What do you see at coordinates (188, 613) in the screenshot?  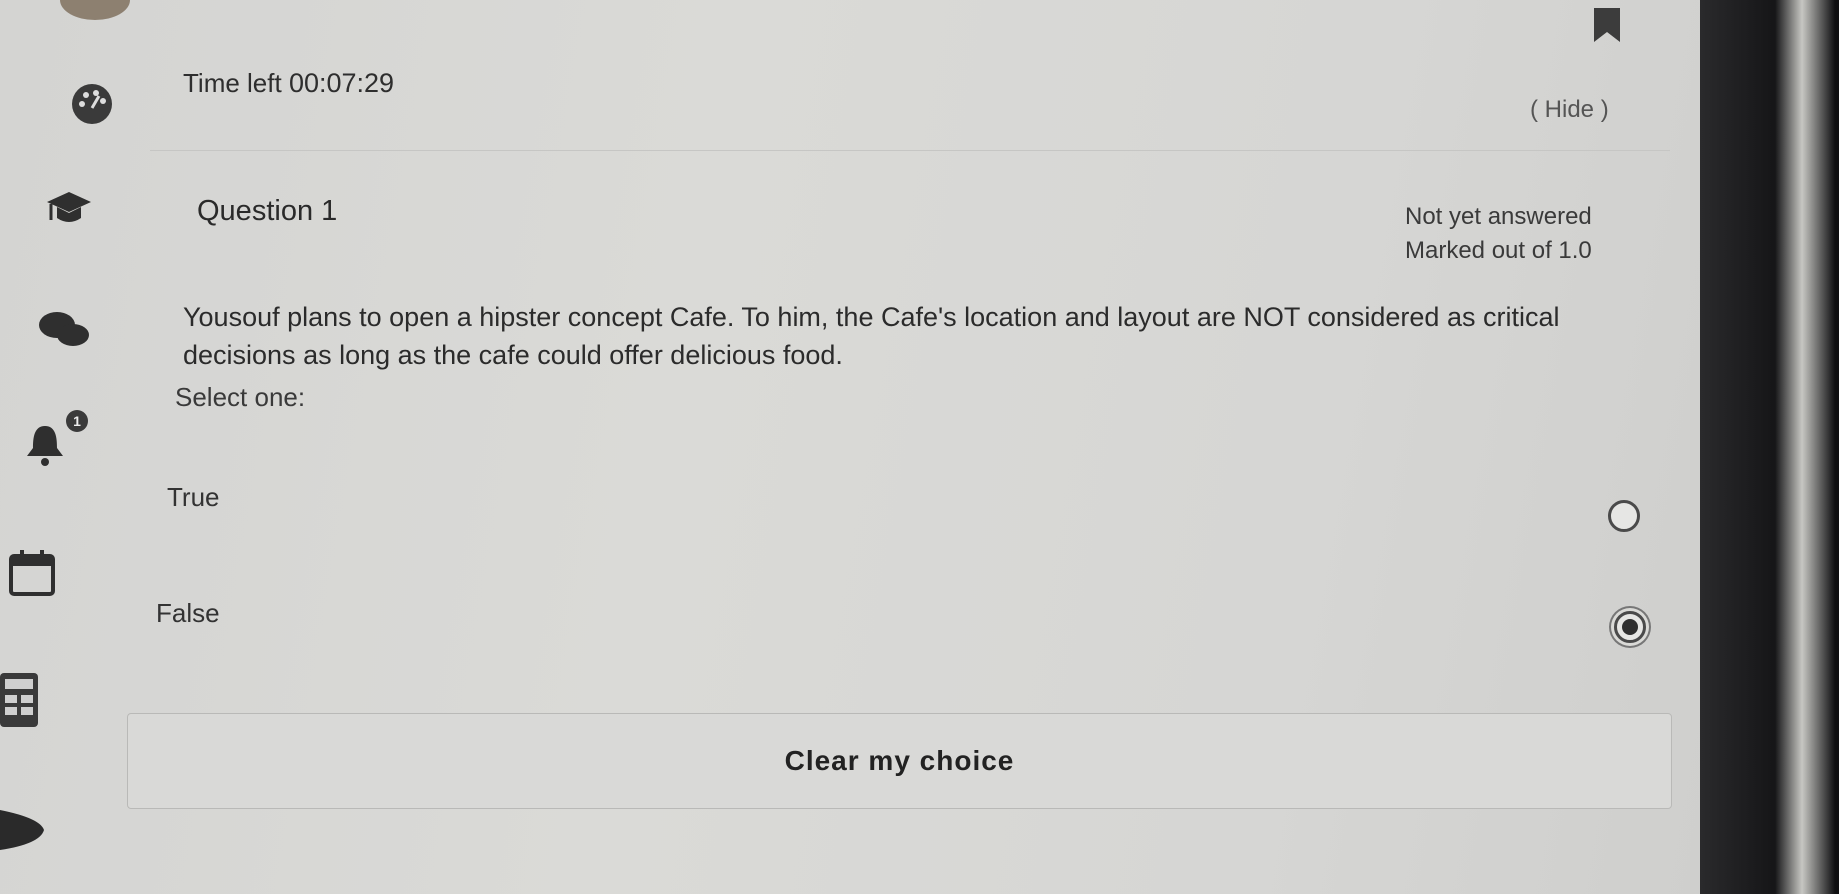 I see `option-false-label: False` at bounding box center [188, 613].